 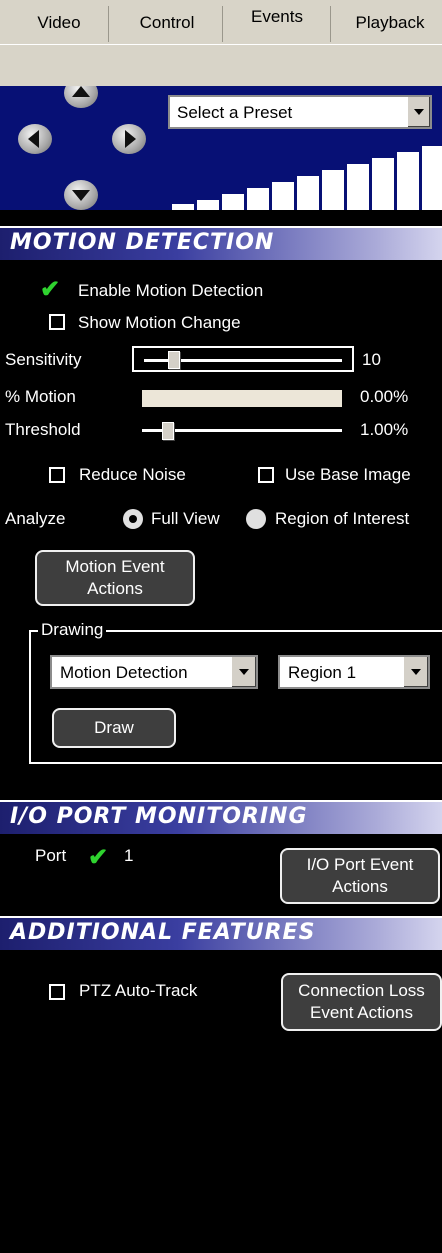 What do you see at coordinates (115, 578) in the screenshot?
I see `motion-event-actions-button: Motion Event Actions` at bounding box center [115, 578].